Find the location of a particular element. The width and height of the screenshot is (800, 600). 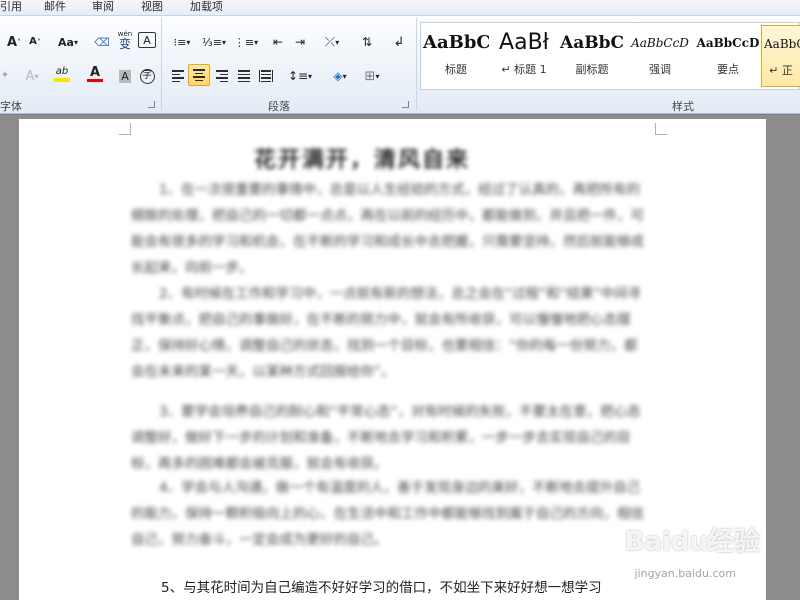

tab-view: 视图 is located at coordinates (152, 8).